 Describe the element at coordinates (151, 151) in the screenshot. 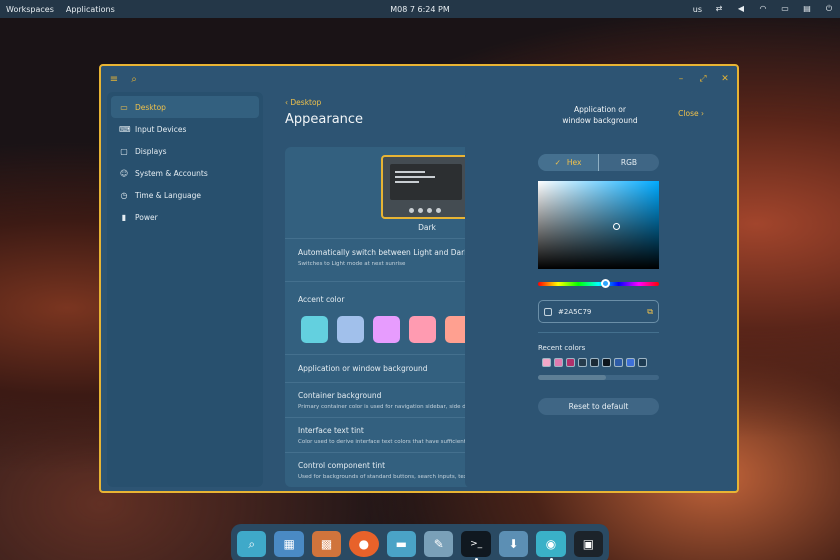

I see `sidebar-item-label: Displays` at that location.